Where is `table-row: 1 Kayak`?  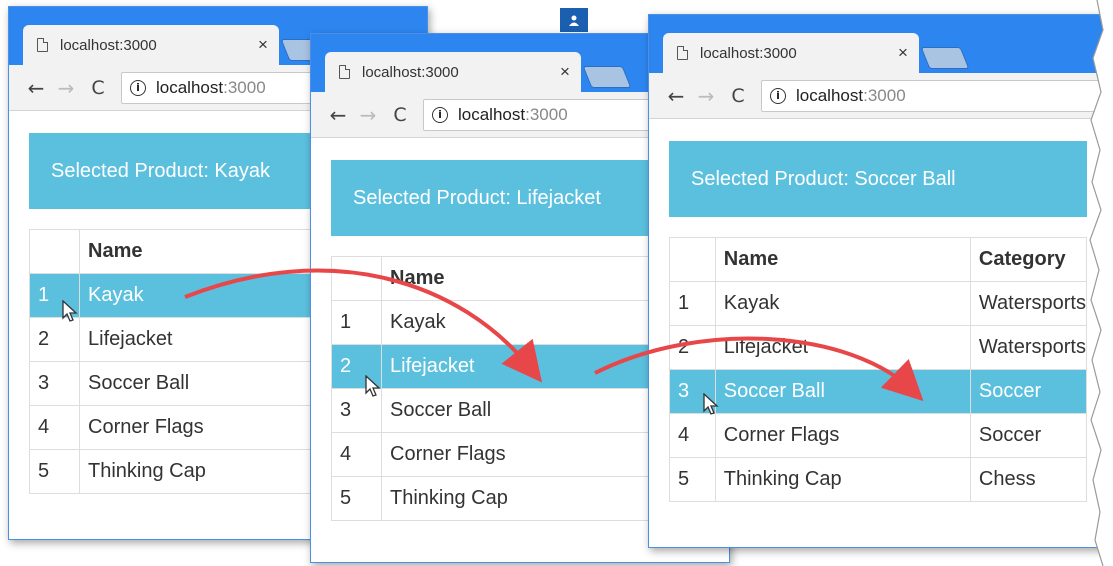 table-row: 1 Kayak is located at coordinates (497, 322).